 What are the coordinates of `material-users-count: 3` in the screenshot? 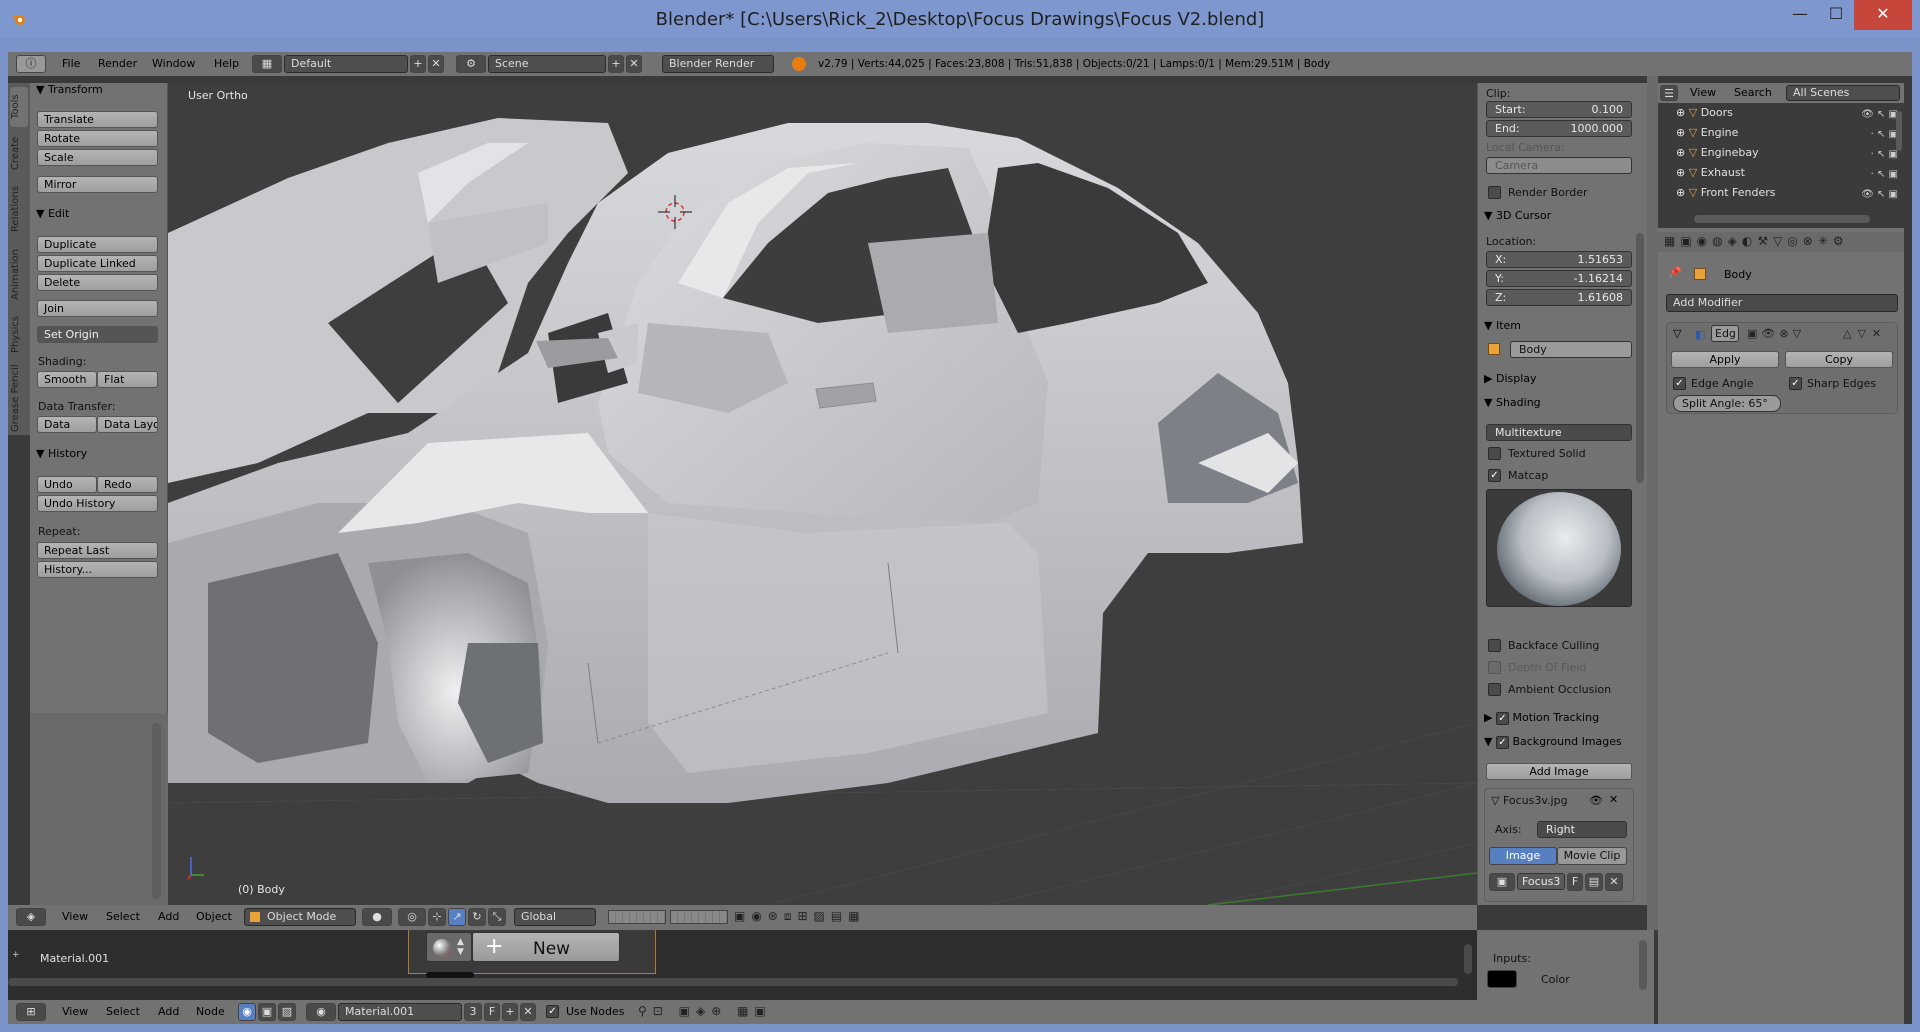 It's located at (473, 1012).